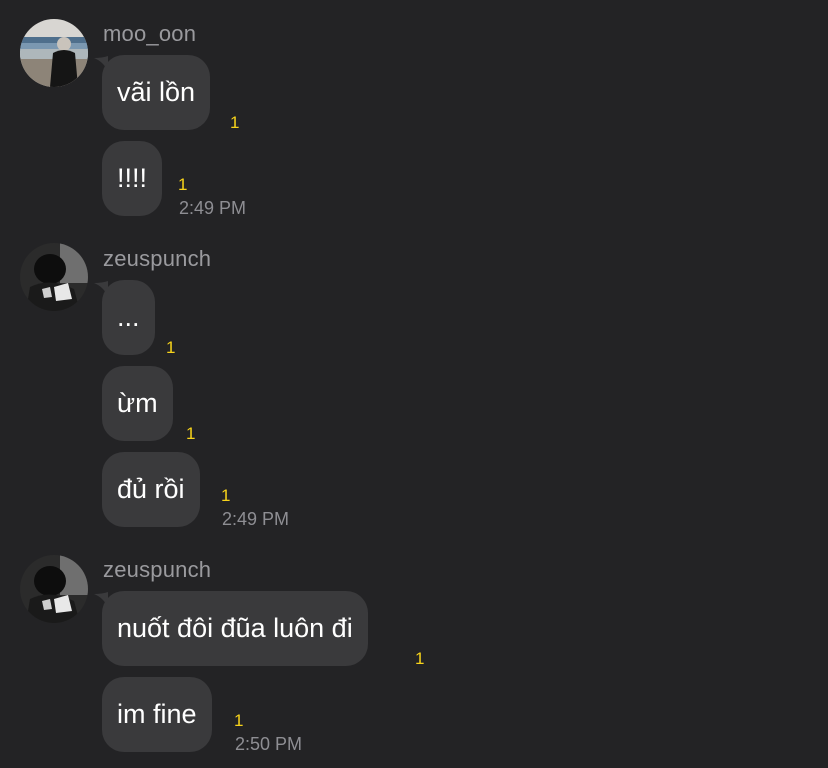 This screenshot has width=828, height=768. Describe the element at coordinates (132, 178) in the screenshot. I see `message-bubble: !!!!` at that location.